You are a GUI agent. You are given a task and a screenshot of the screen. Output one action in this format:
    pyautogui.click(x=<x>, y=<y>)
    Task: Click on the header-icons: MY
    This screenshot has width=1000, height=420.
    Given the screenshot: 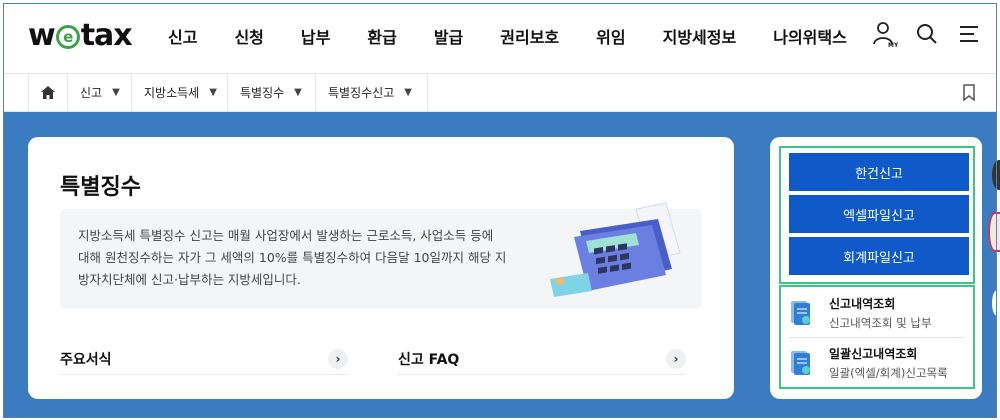 What is the action you would take?
    pyautogui.click(x=927, y=34)
    